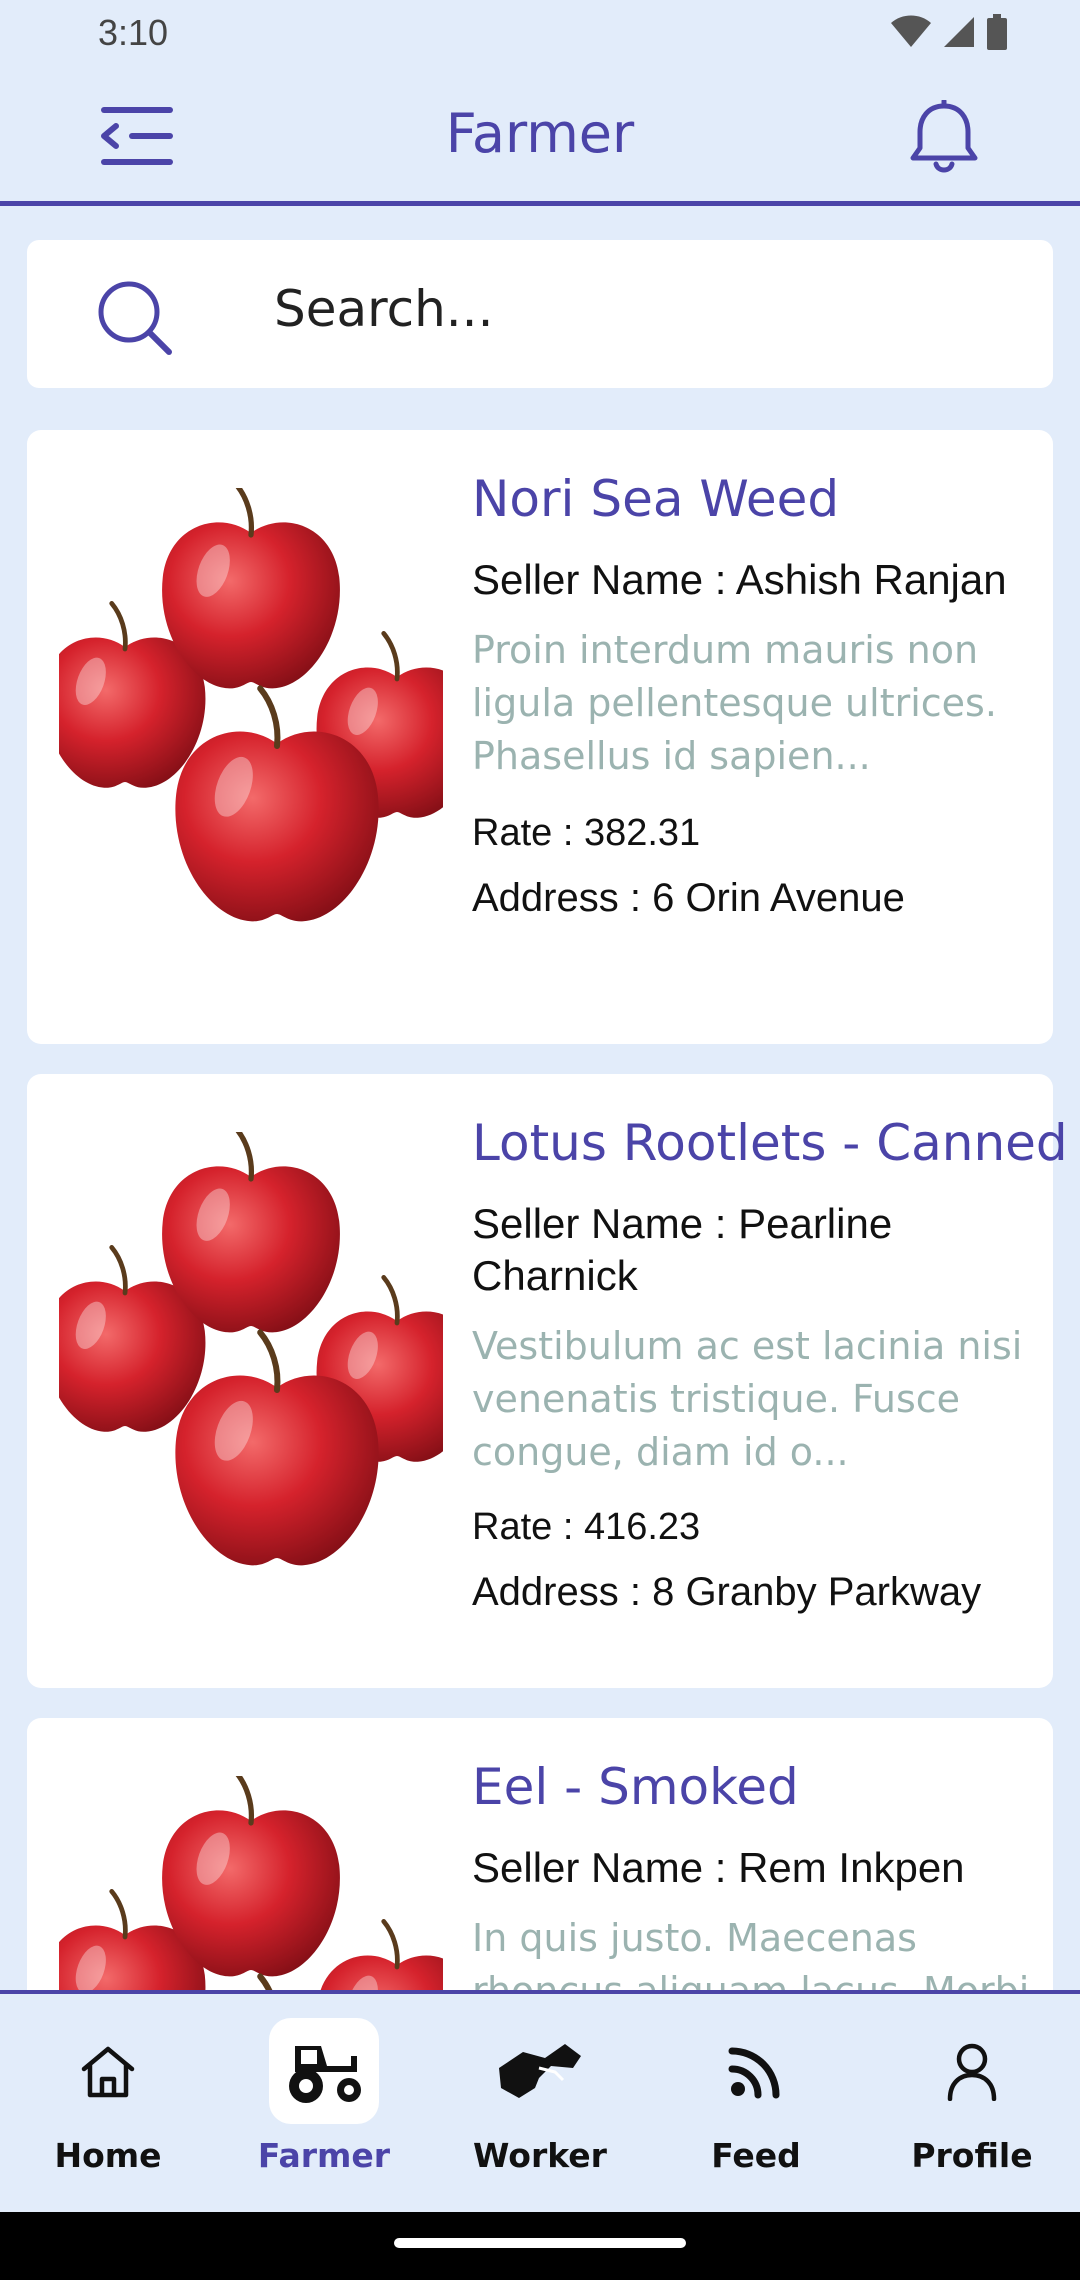  Describe the element at coordinates (688, 898) in the screenshot. I see `product-address: Address : 6 Orin Avenue` at that location.